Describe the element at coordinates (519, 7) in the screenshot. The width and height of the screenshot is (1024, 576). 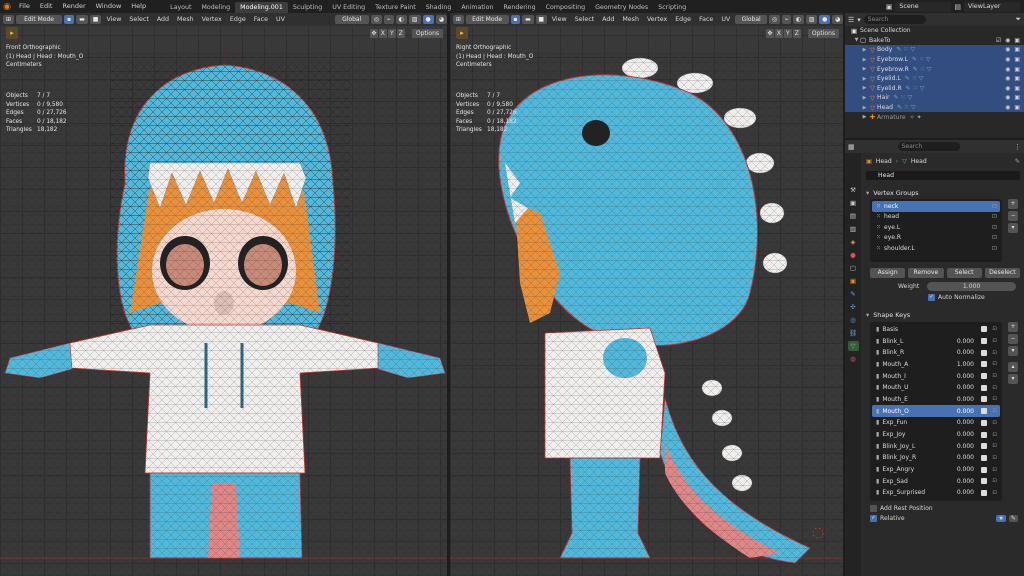
I see `tab-workspace-rendering: Rendering` at that location.